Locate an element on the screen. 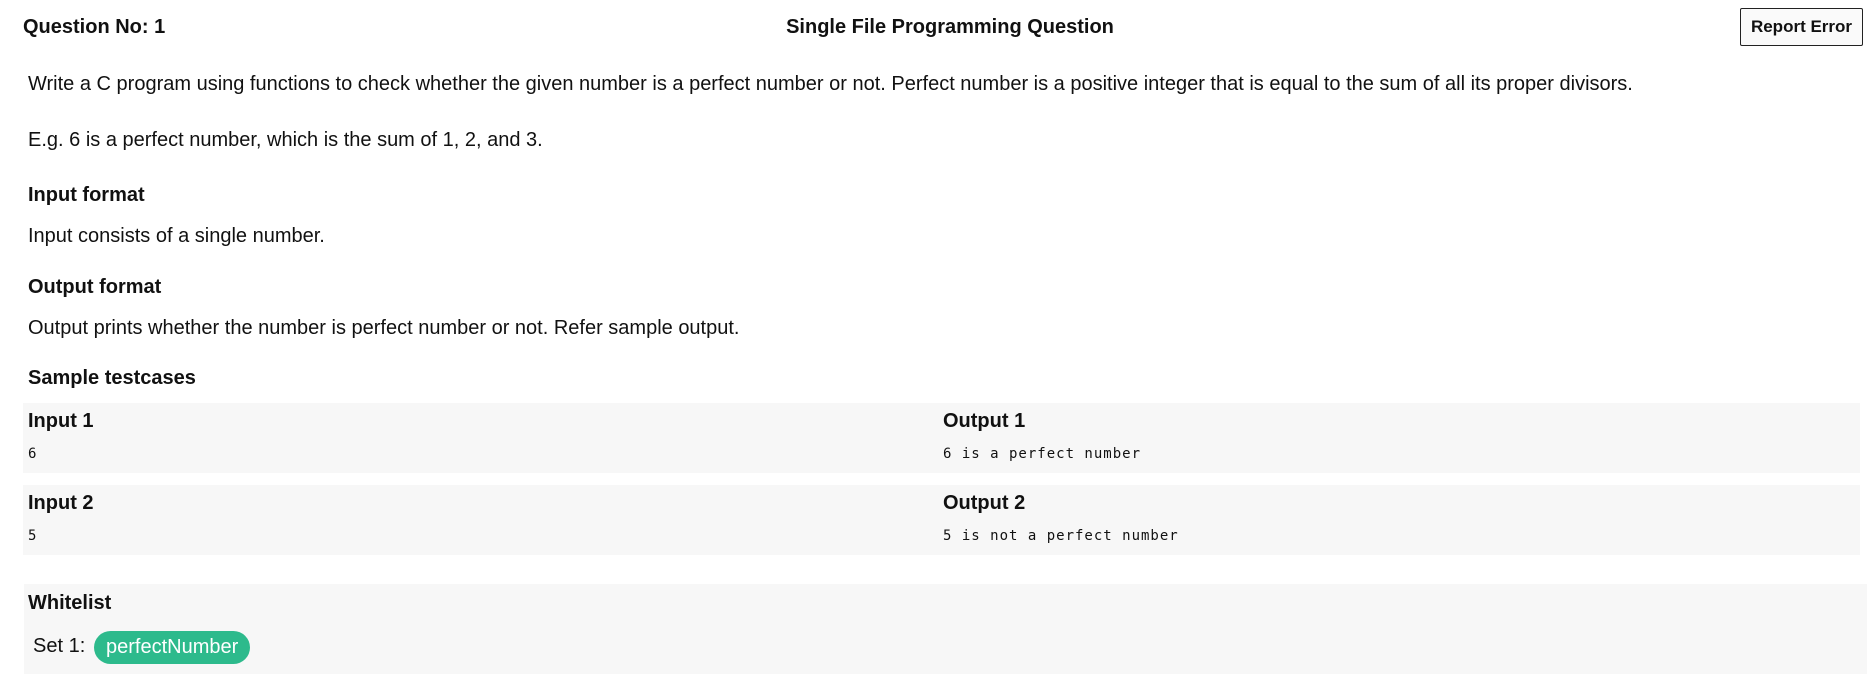 This screenshot has height=674, width=1875. testcase-row: Input 1 6 Output 1 6 is a perfect number is located at coordinates (941, 438).